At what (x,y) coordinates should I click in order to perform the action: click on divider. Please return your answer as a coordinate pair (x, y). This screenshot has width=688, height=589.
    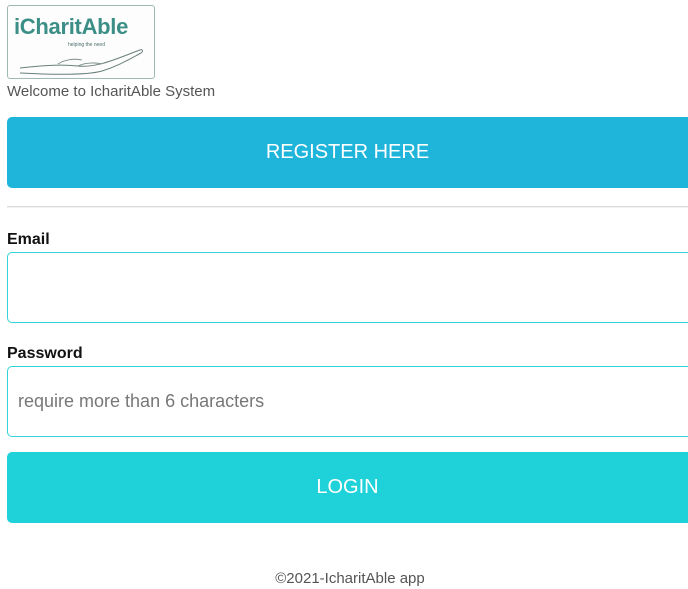
    Looking at the image, I should click on (347, 207).